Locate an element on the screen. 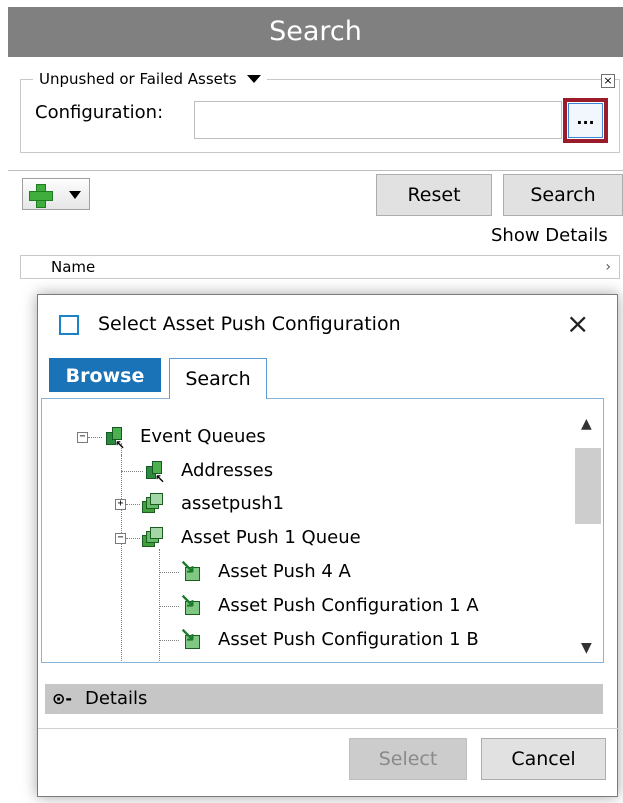 The height and width of the screenshot is (803, 623). filter-group-label: Unpushed or Failed Assets is located at coordinates (138, 79).